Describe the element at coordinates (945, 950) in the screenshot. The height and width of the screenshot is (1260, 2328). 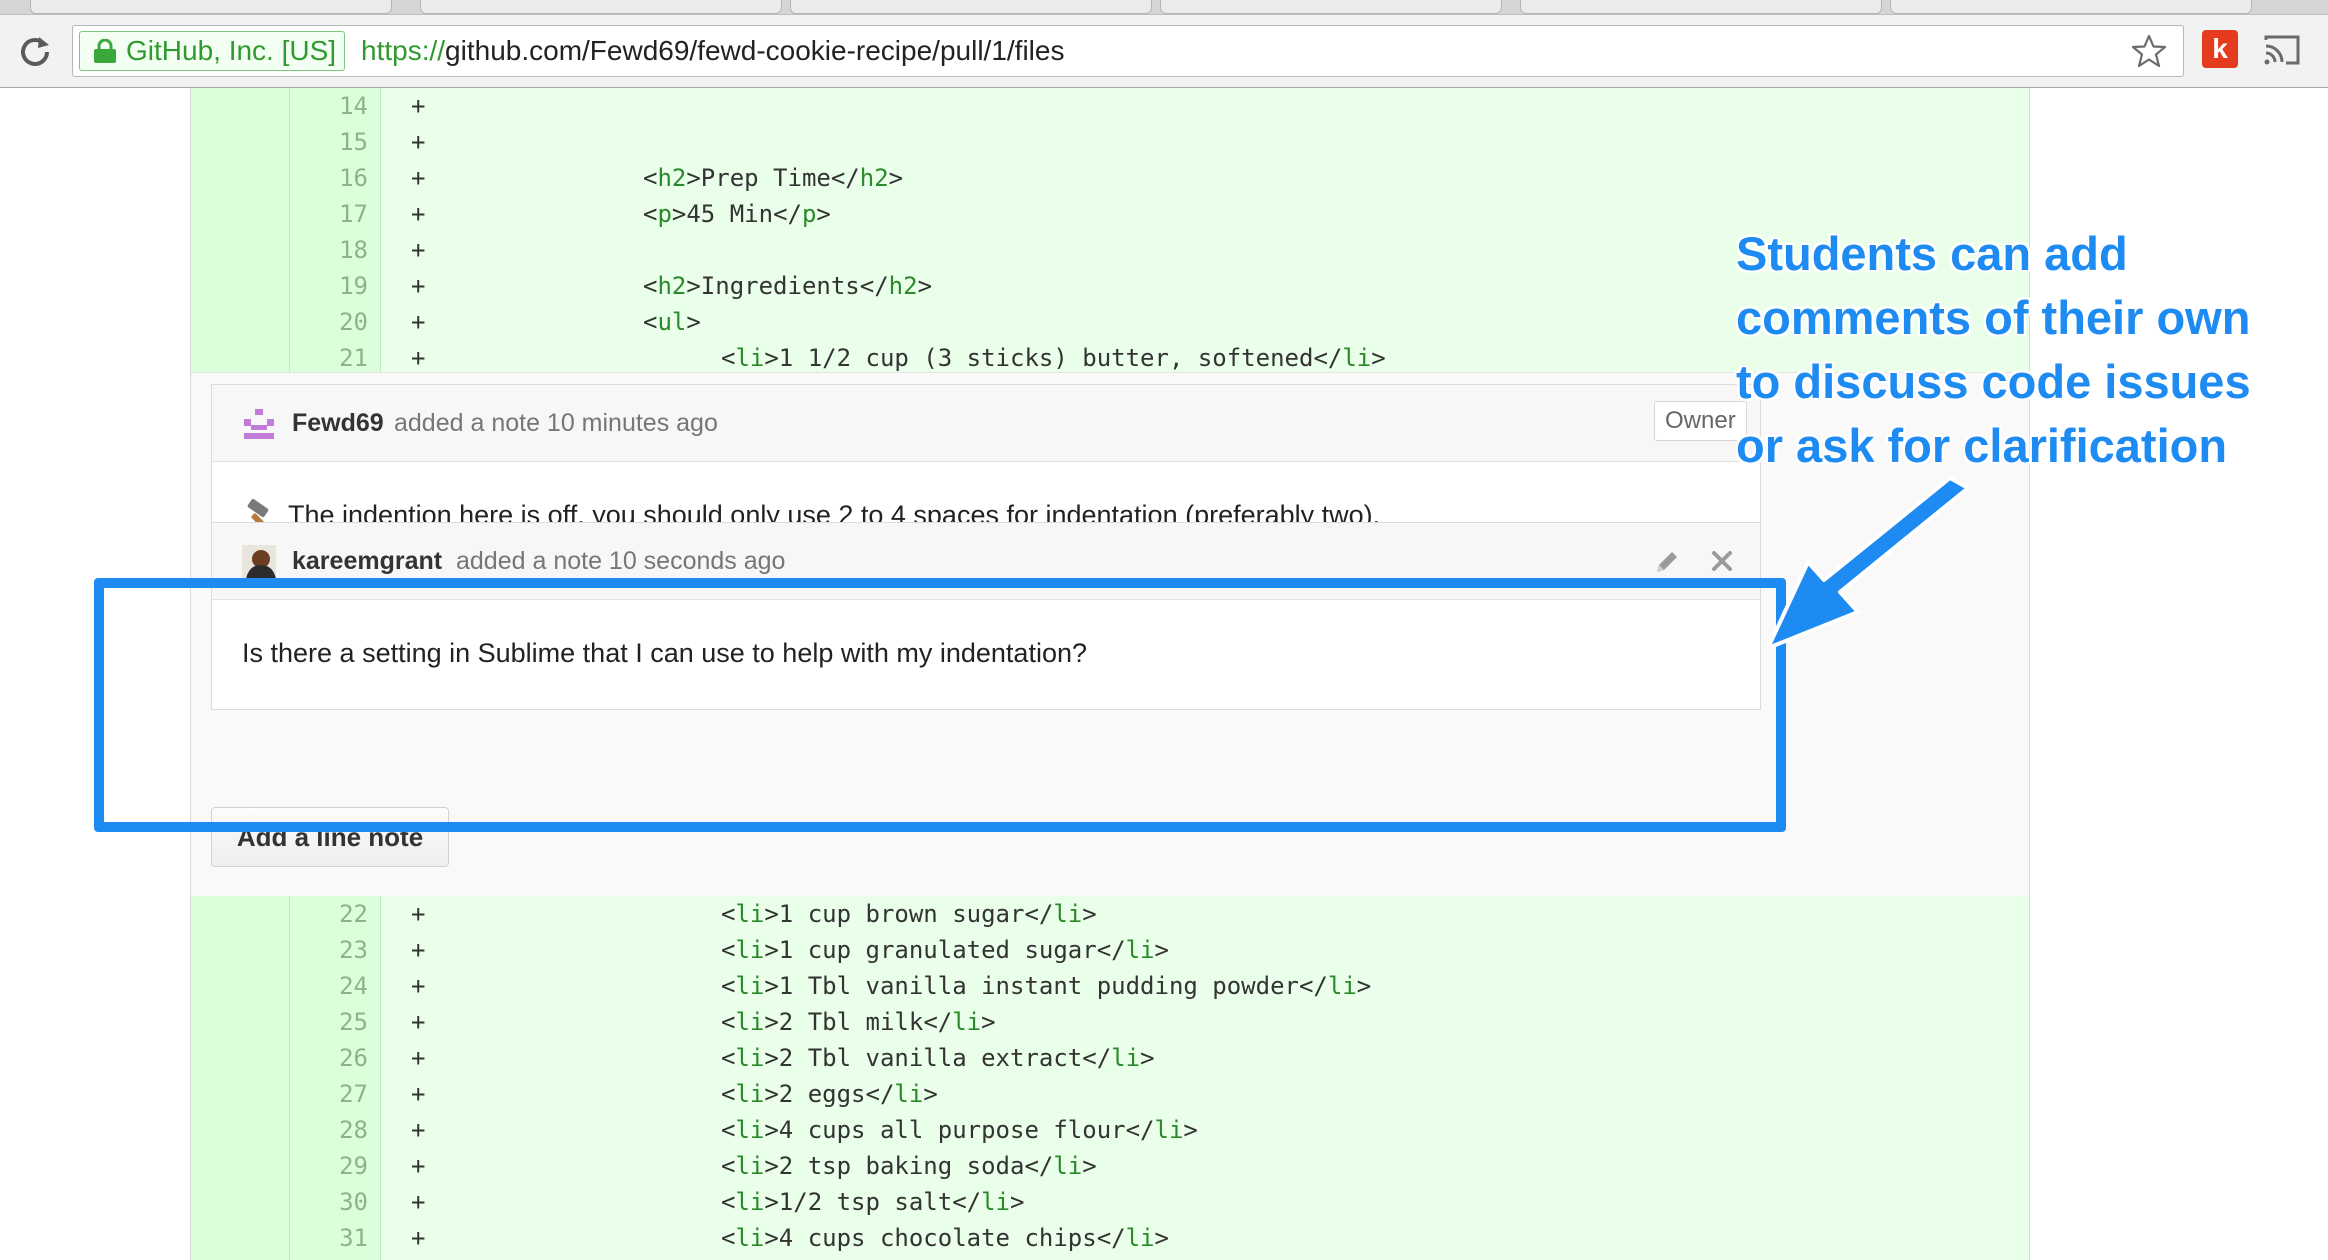
I see `code-content: <li>1 cup granulated sugar</li>` at that location.